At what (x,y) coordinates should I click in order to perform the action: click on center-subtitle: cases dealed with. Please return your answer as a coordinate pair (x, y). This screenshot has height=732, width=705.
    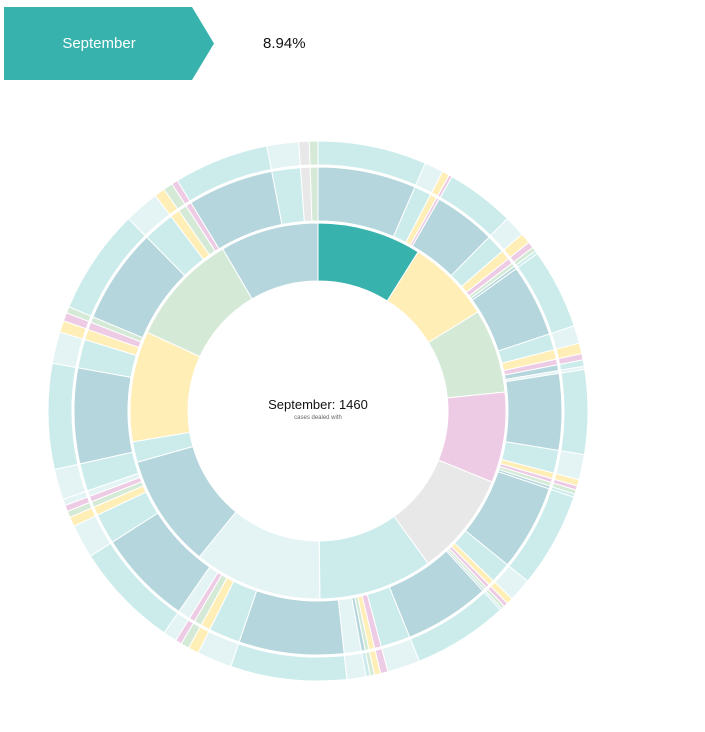
    Looking at the image, I should click on (318, 418).